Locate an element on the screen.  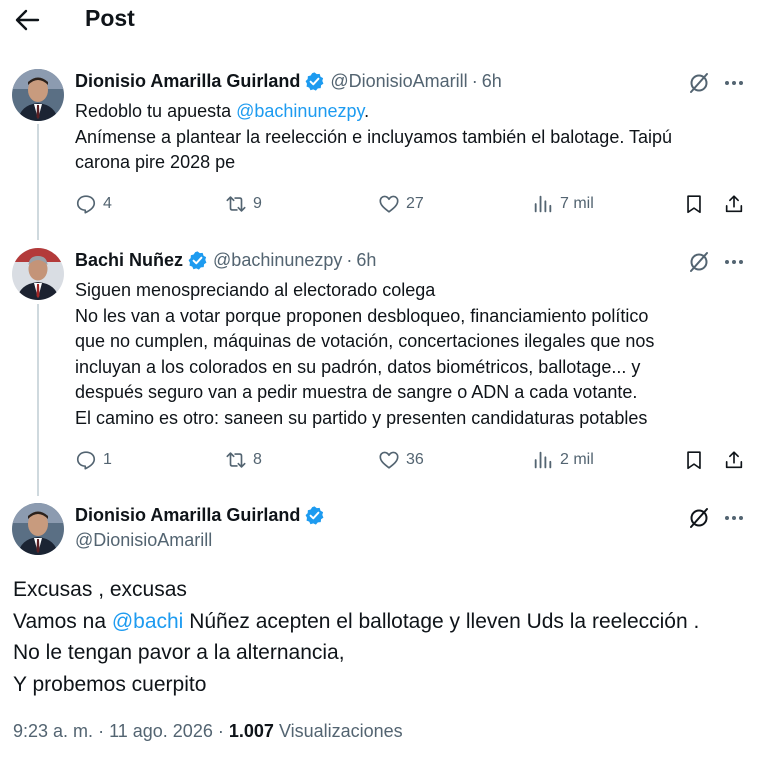
text-fragment: . is located at coordinates (367, 111).